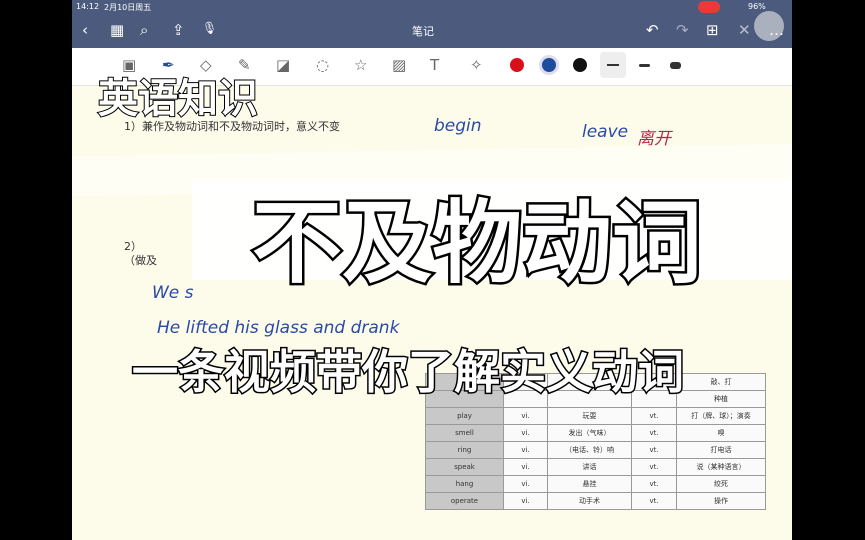  I want to click on table-cell: 悬挂, so click(589, 484).